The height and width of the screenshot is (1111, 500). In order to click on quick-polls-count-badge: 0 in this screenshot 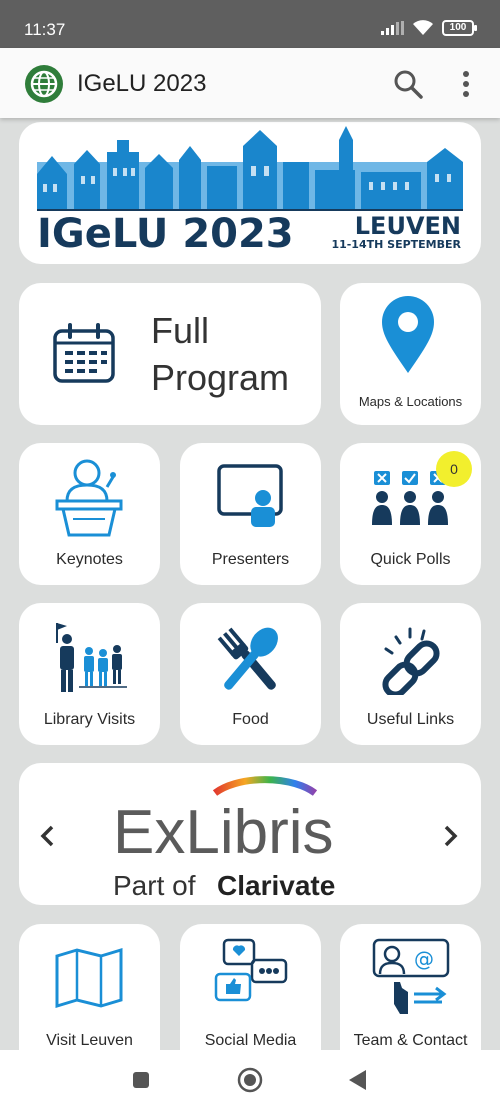, I will do `click(454, 469)`.